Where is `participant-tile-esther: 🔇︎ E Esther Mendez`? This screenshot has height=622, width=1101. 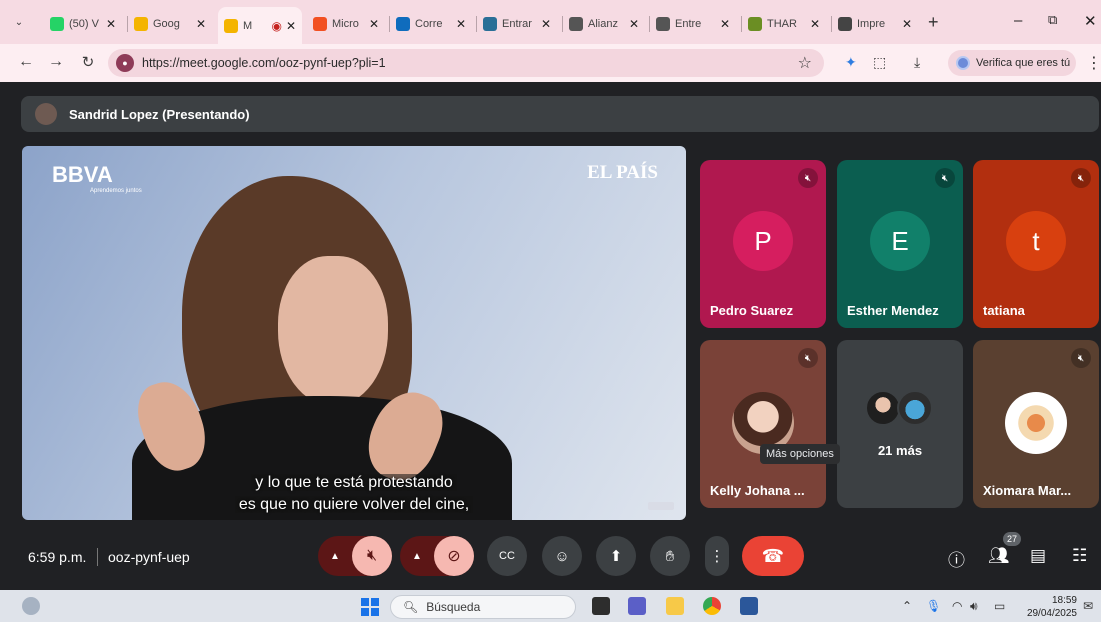 participant-tile-esther: 🔇︎ E Esther Mendez is located at coordinates (900, 244).